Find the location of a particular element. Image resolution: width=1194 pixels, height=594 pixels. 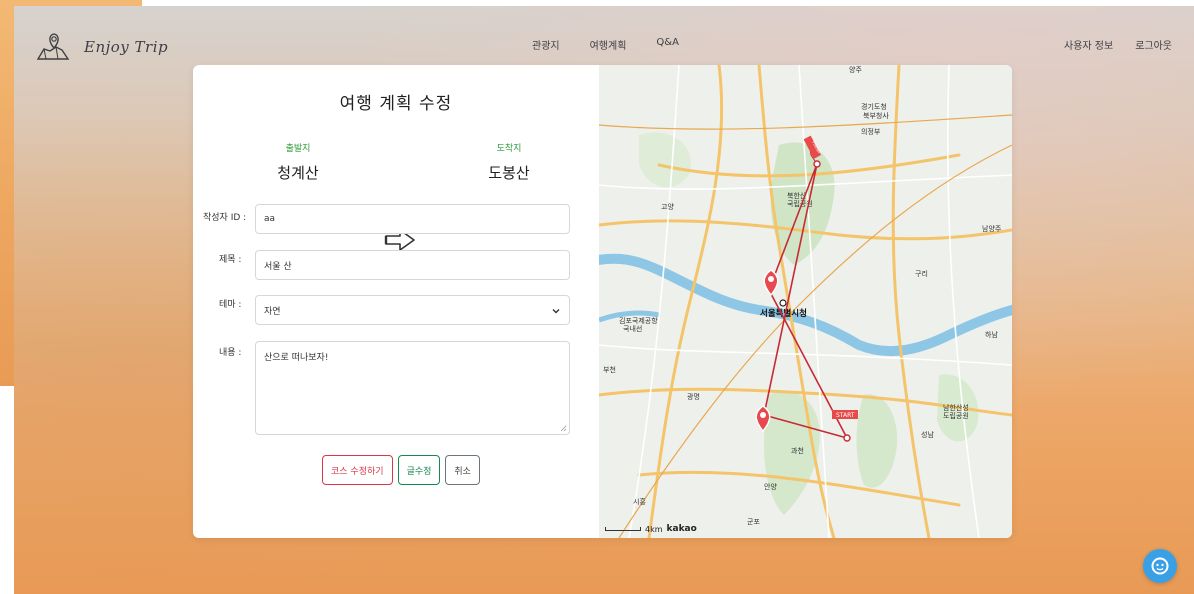

map-label-guri: 구리 is located at coordinates (921, 273).